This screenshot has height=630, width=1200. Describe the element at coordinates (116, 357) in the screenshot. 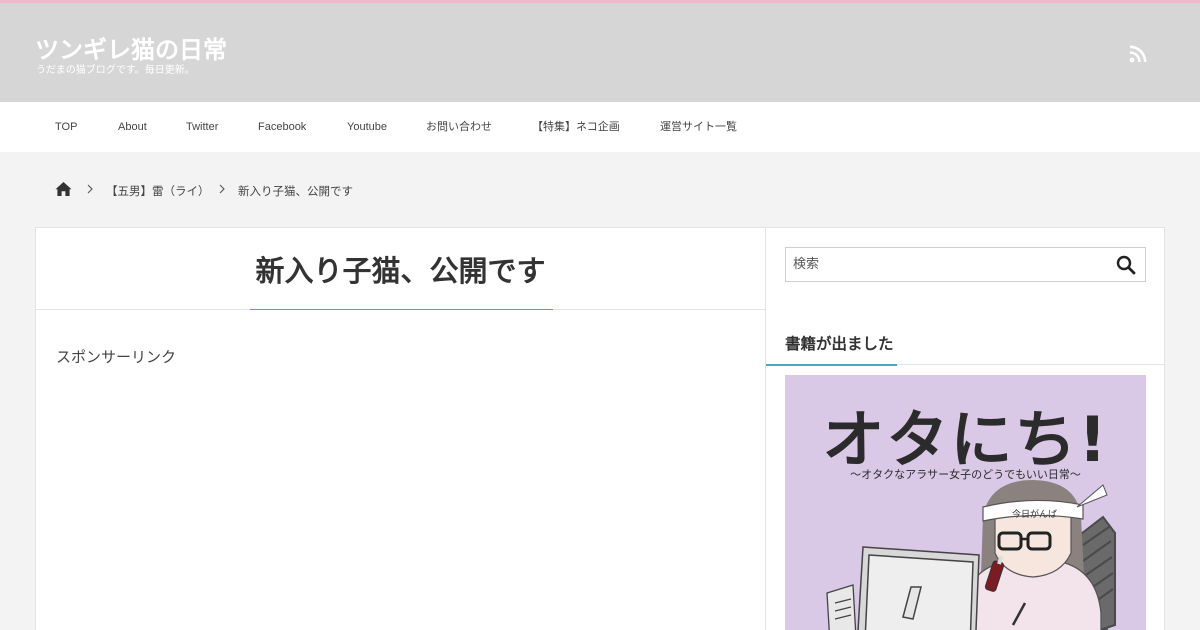

I see `sponsor-link-label: スポンサーリンク` at that location.